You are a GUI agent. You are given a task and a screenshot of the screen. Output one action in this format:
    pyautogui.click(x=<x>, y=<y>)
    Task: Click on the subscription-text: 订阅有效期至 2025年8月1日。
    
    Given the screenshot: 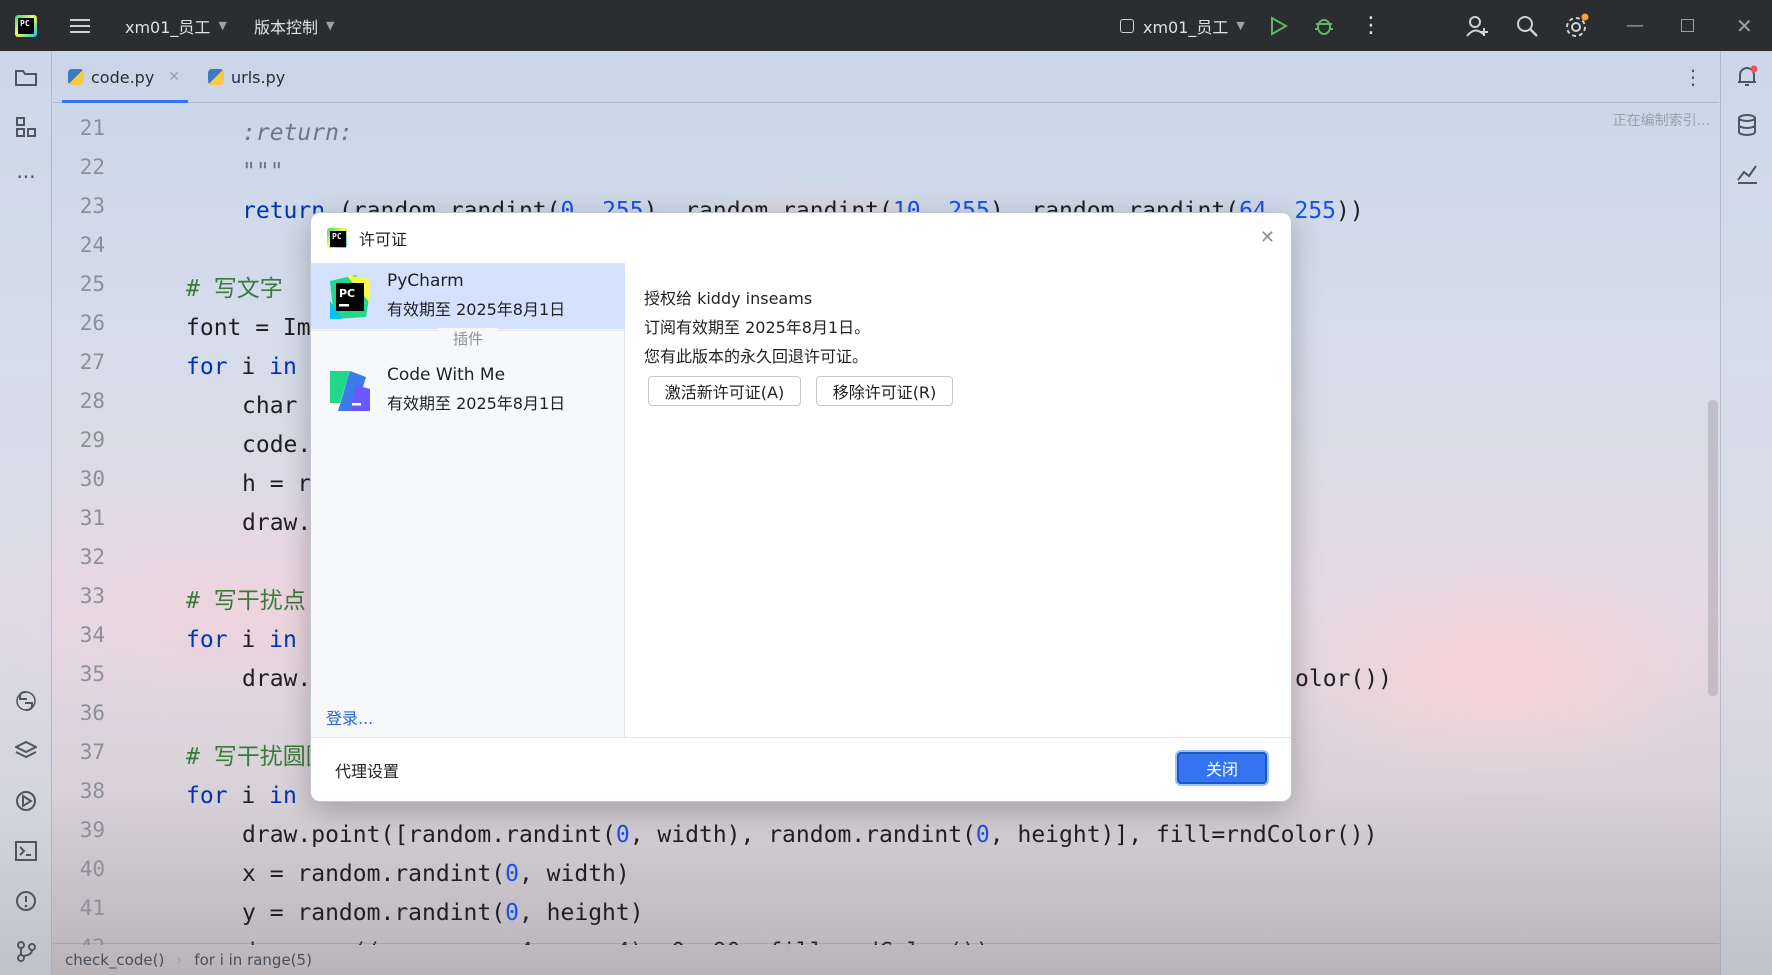 What is the action you would take?
    pyautogui.click(x=757, y=327)
    